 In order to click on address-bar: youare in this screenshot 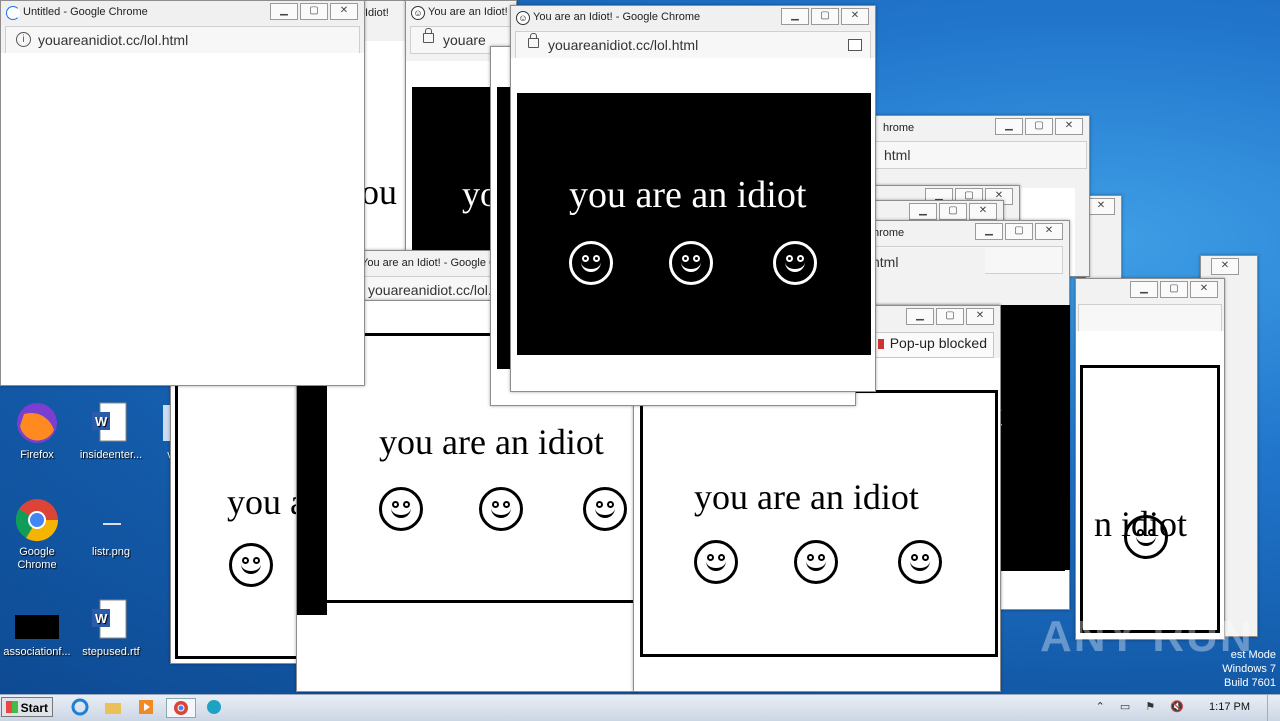, I will do `click(464, 40)`.